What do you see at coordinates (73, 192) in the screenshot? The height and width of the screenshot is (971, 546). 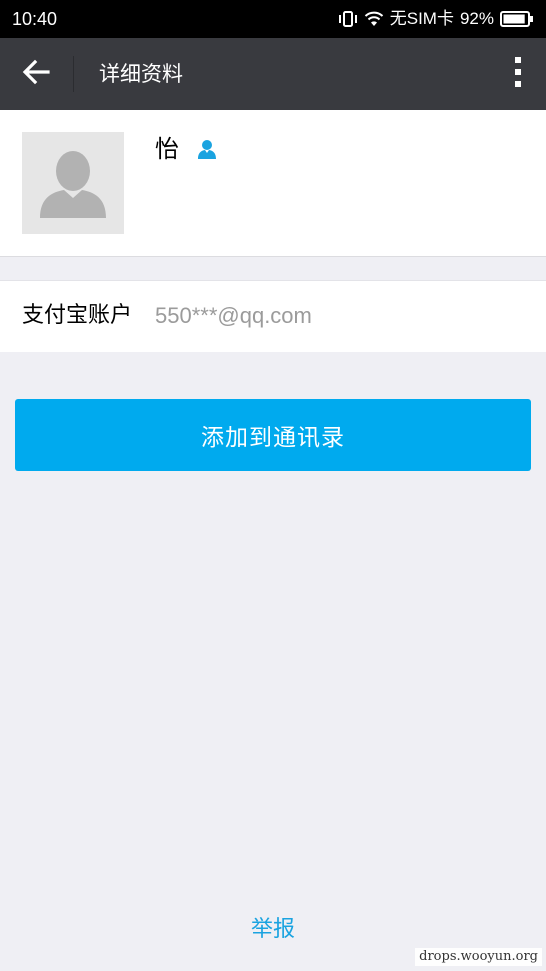 I see `default-avatar-icon` at bounding box center [73, 192].